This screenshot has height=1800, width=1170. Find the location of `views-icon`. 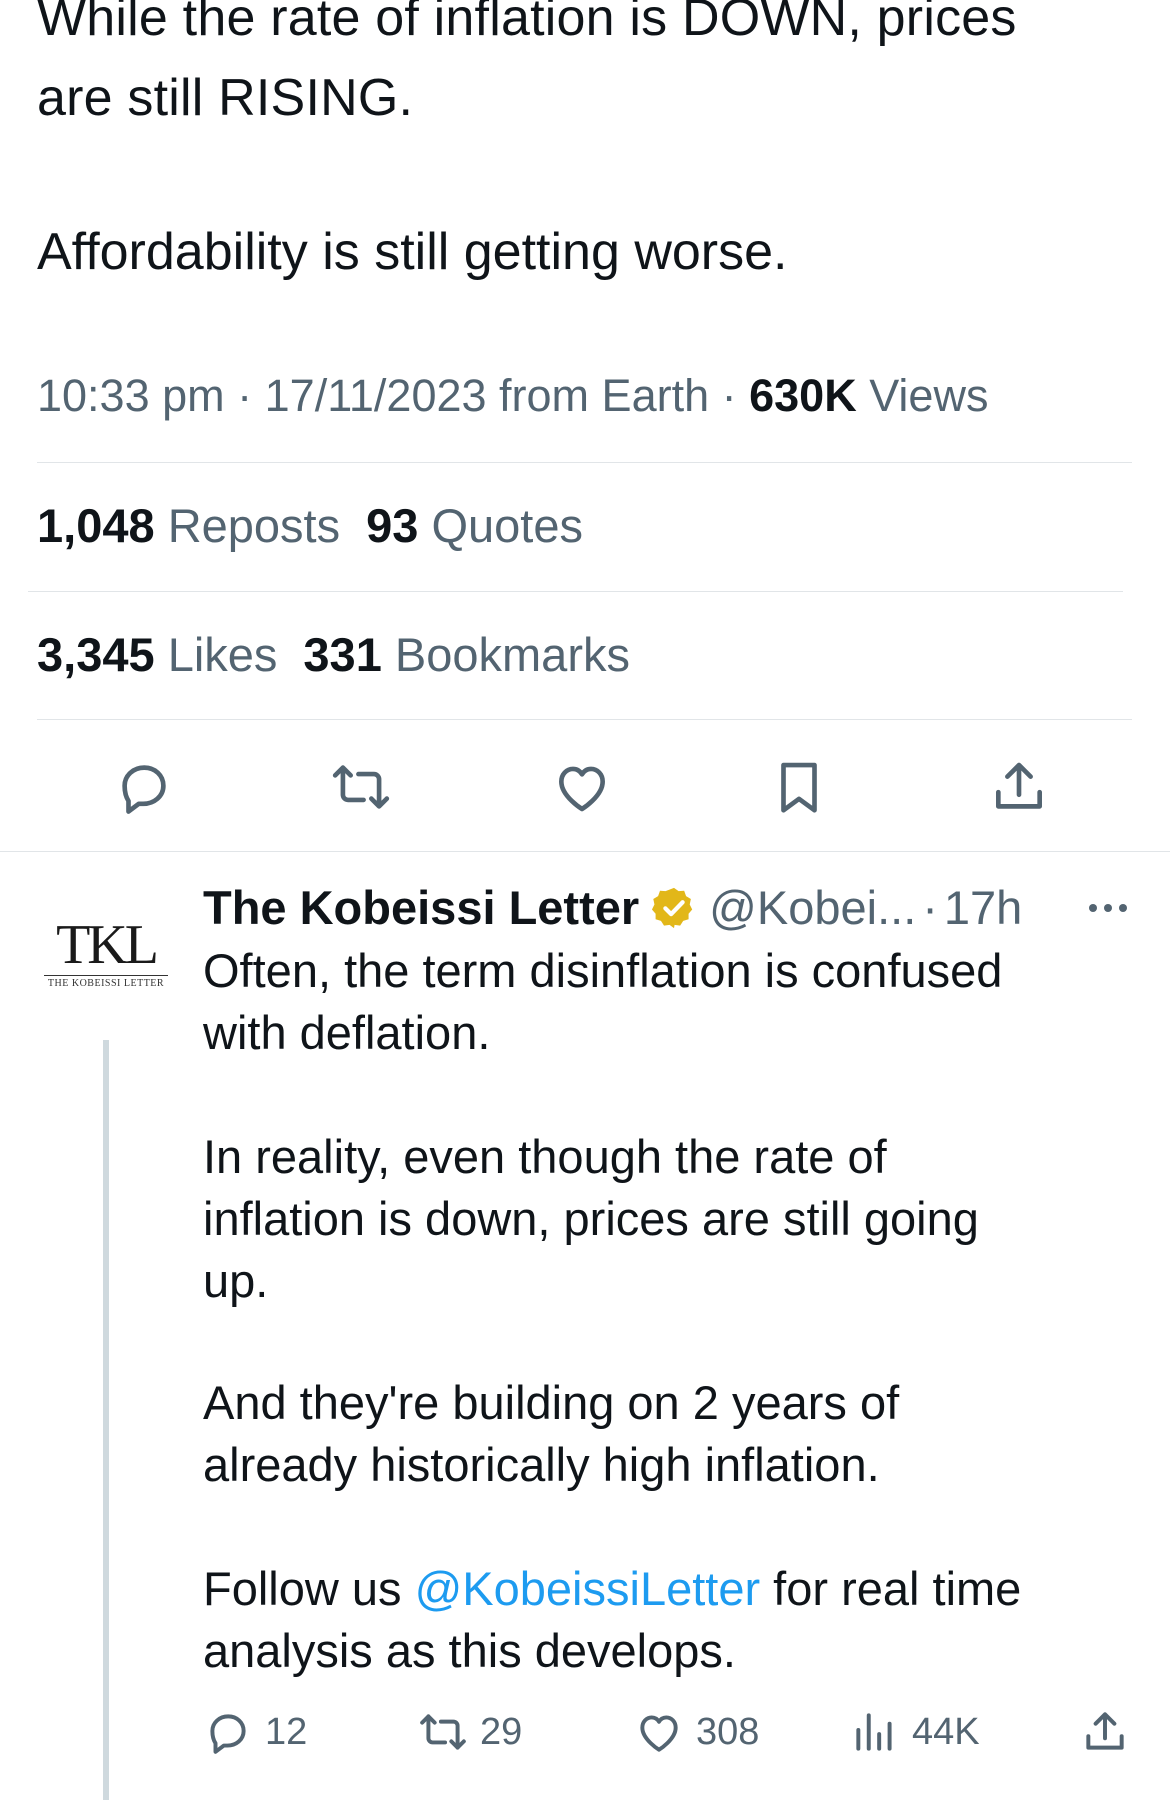

views-icon is located at coordinates (874, 1732).